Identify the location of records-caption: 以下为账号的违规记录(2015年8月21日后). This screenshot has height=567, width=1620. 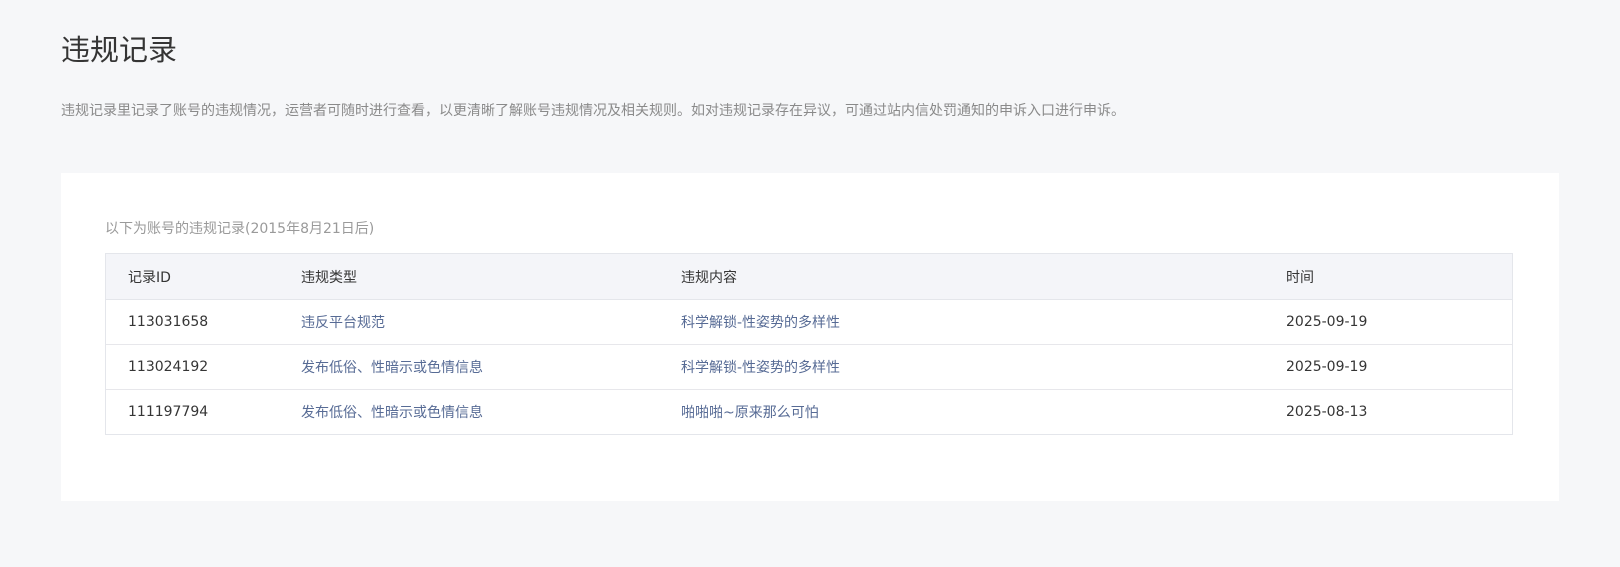
(240, 229).